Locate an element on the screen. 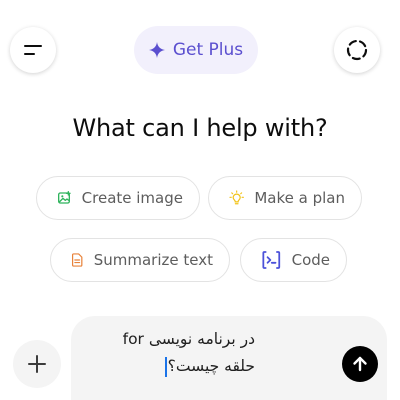 The height and width of the screenshot is (400, 400). terminal-icon is located at coordinates (271, 260).